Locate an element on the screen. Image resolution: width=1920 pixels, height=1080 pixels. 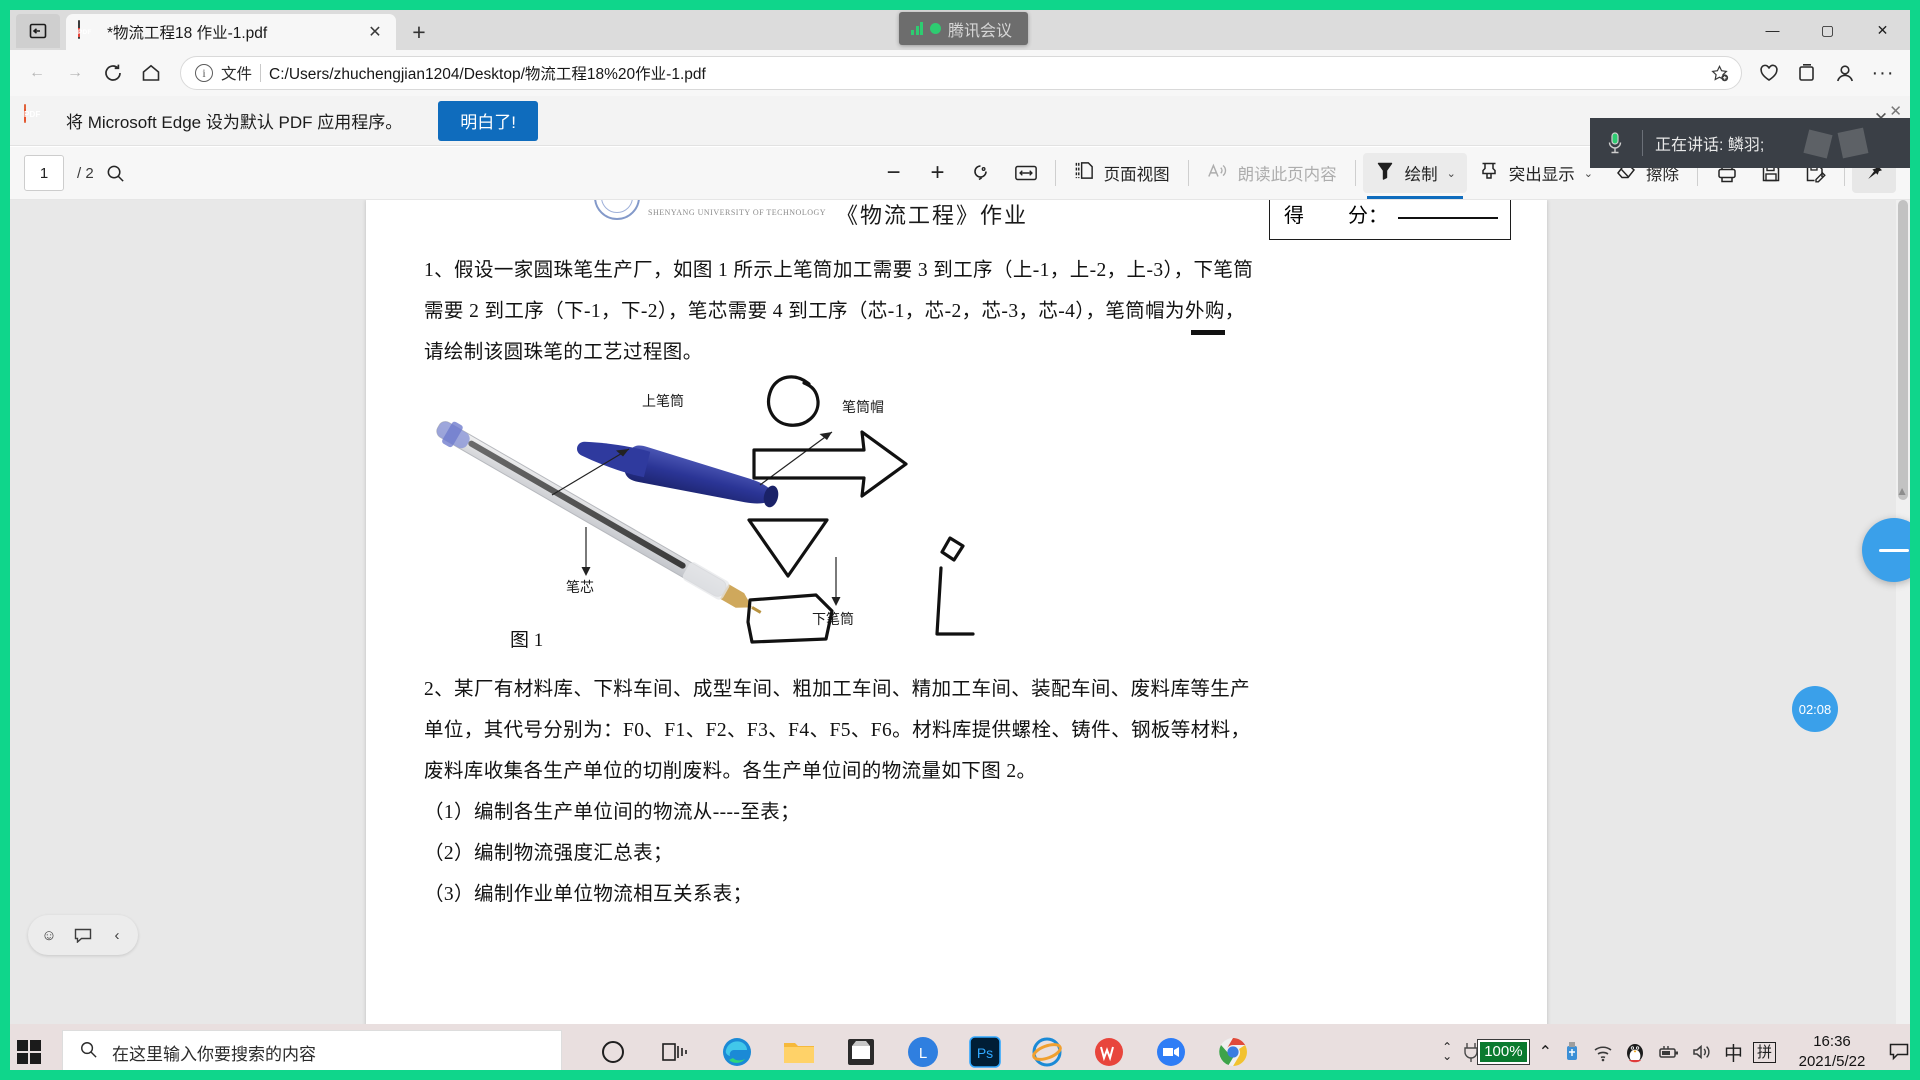
favorites-icon is located at coordinates (1769, 73).